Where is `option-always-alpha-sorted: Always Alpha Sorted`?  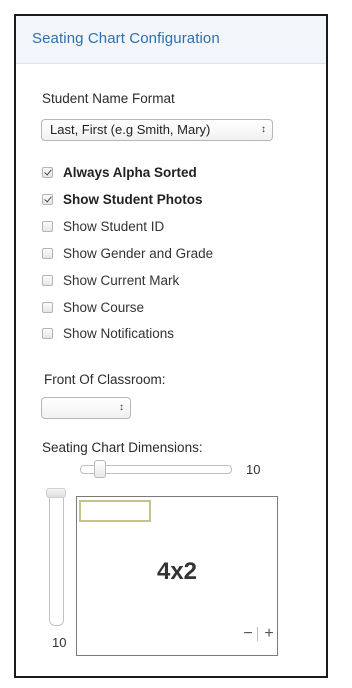
option-always-alpha-sorted: Always Alpha Sorted is located at coordinates (119, 172).